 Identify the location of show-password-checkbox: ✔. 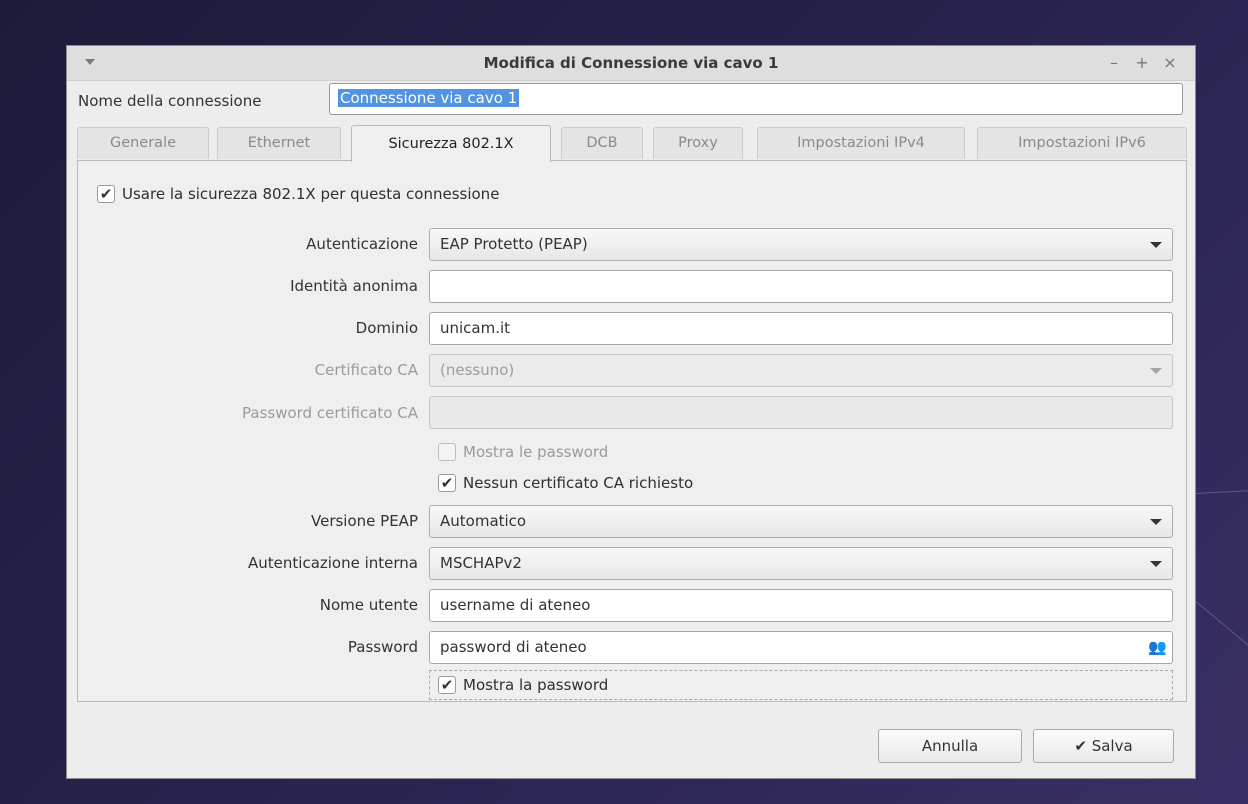
(447, 685).